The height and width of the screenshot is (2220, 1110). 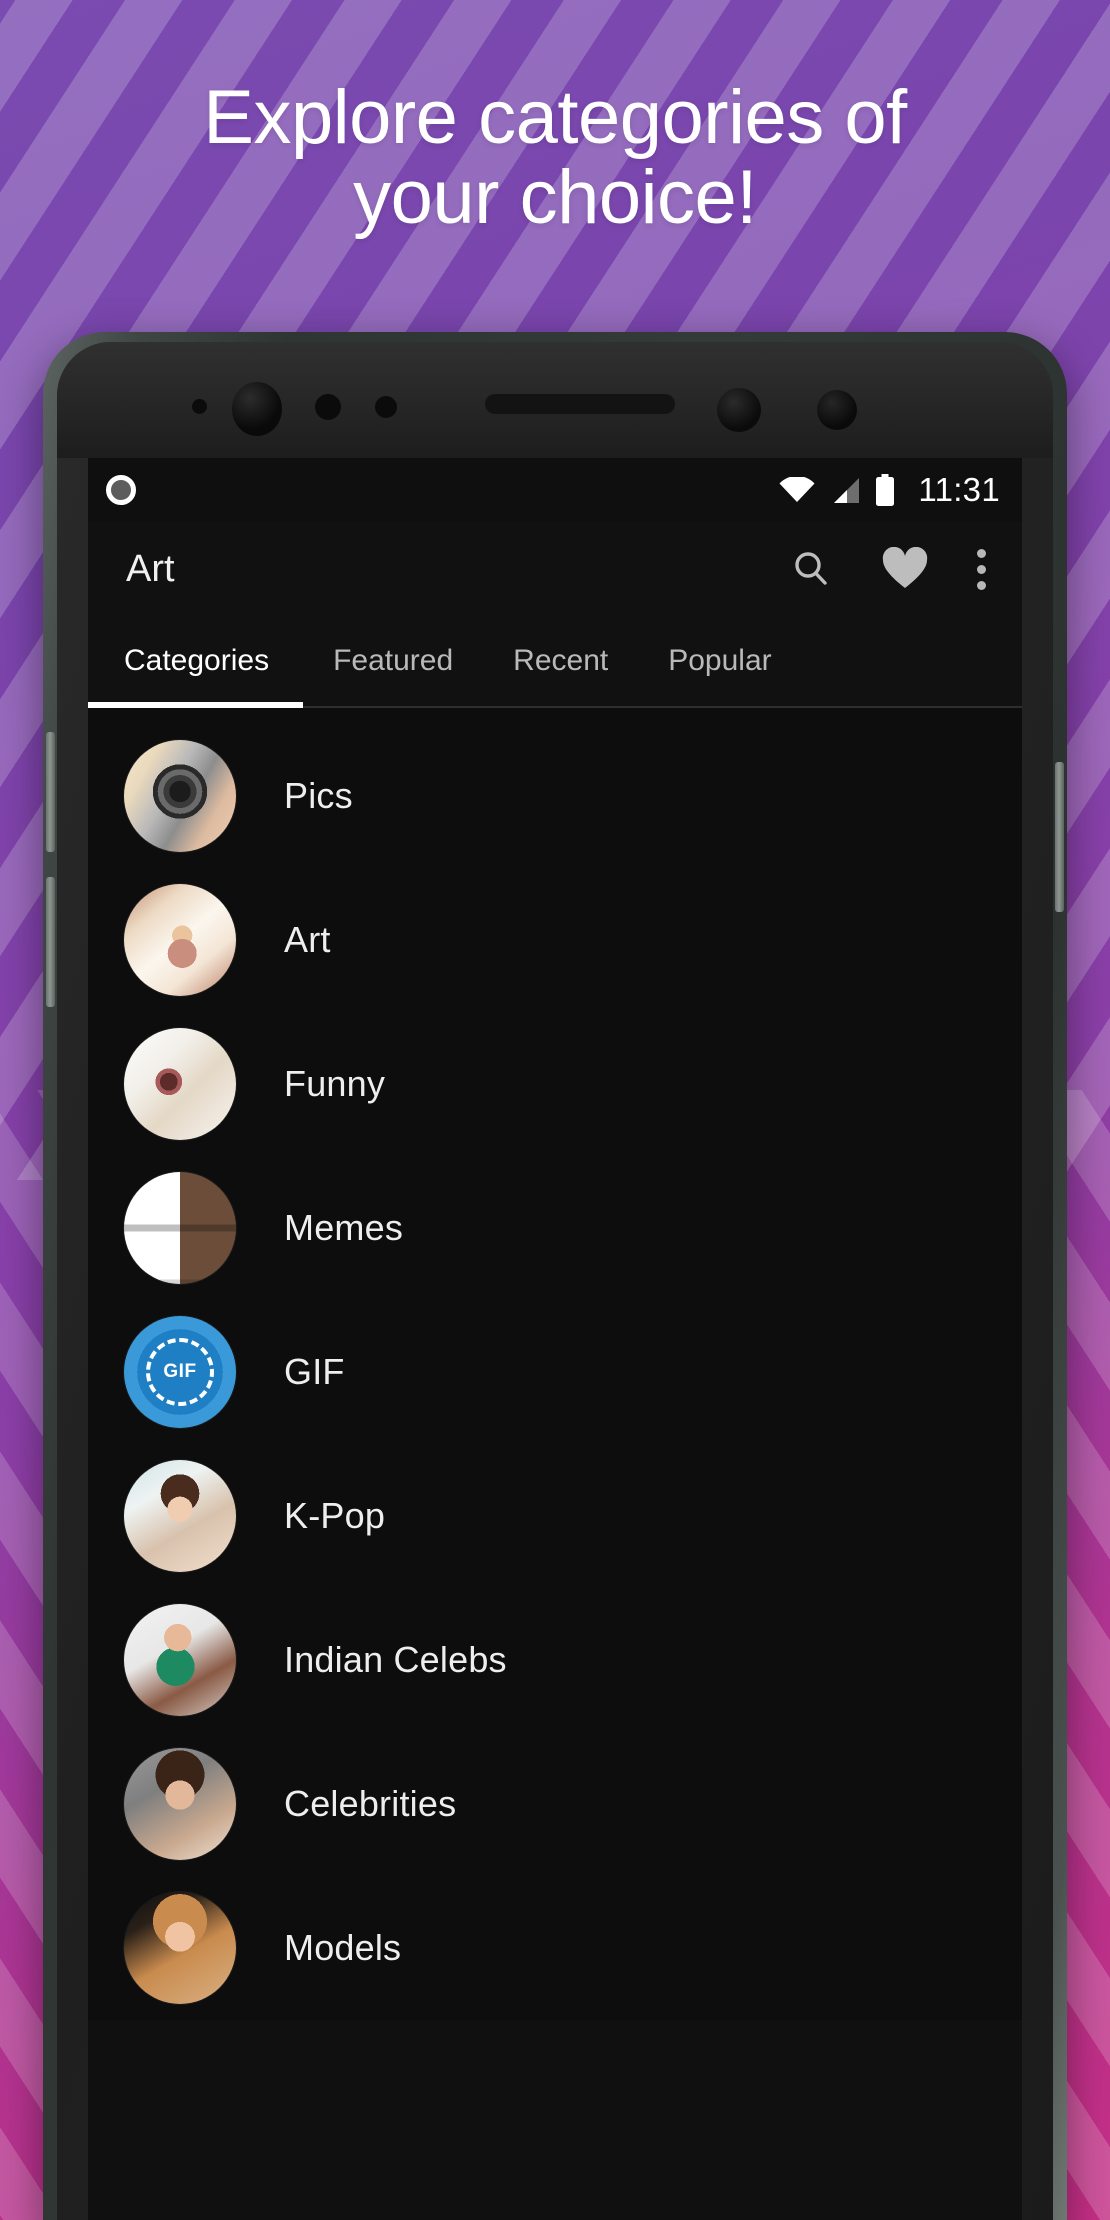 I want to click on tab-label: Featured, so click(x=393, y=660).